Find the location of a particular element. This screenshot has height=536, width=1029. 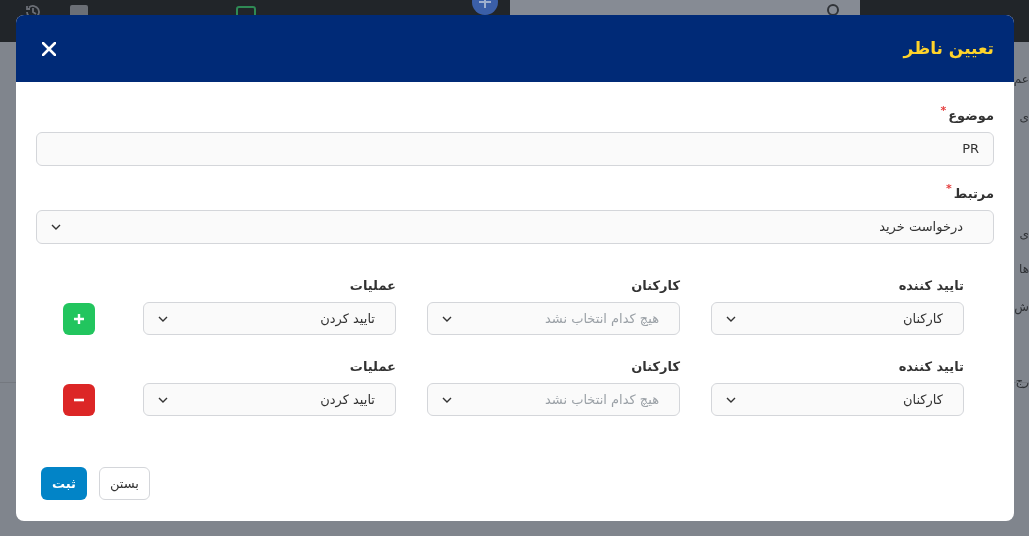

background-text: عم is located at coordinates (1021, 79).